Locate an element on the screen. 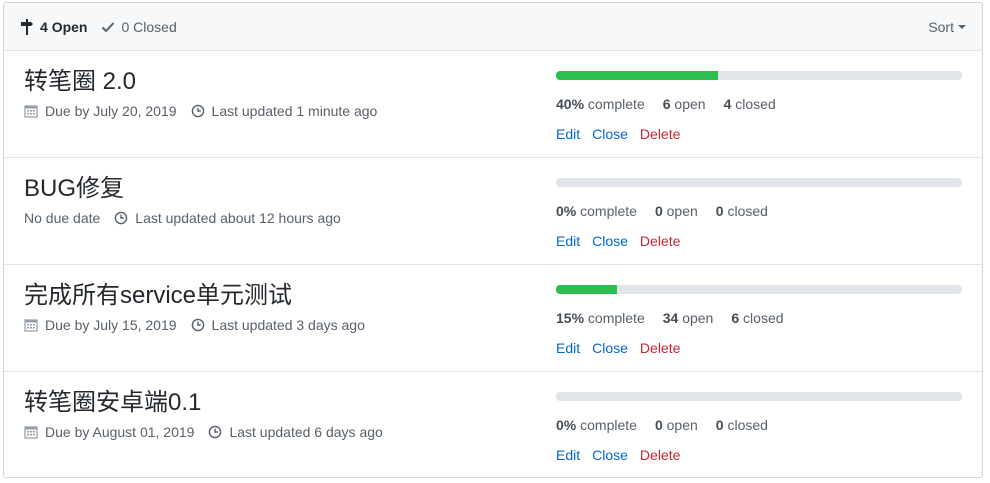 This screenshot has height=483, width=990. closed-issues-count: 6 closed is located at coordinates (757, 318).